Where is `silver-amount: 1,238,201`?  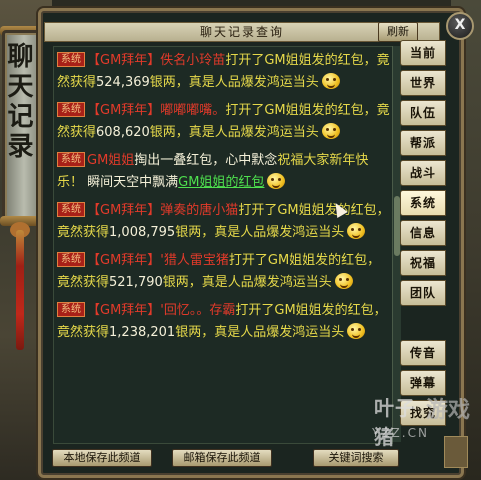 silver-amount: 1,238,201 is located at coordinates (142, 332).